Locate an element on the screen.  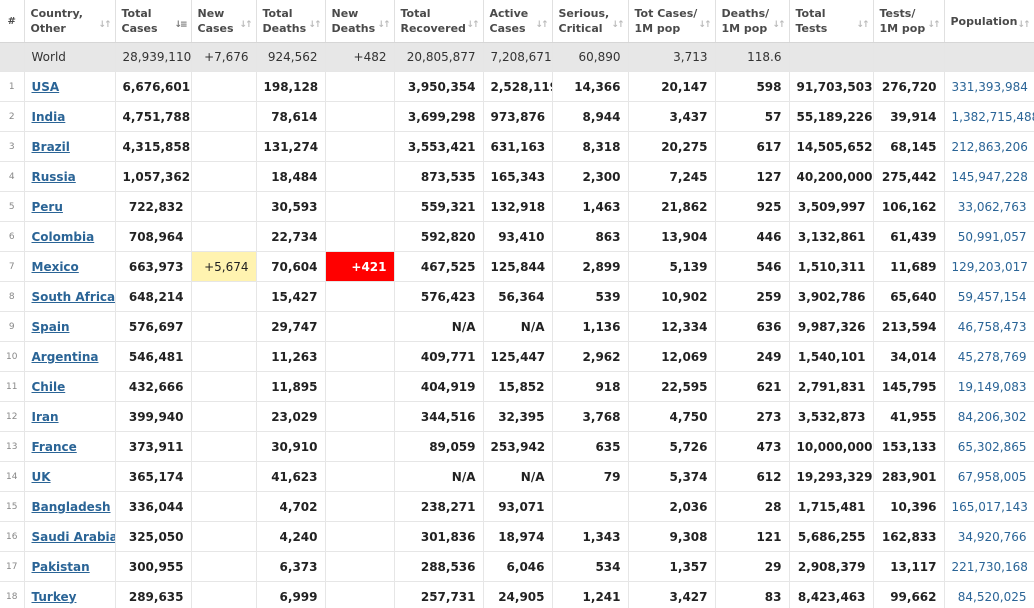
country-link: Colombia is located at coordinates (63, 237).